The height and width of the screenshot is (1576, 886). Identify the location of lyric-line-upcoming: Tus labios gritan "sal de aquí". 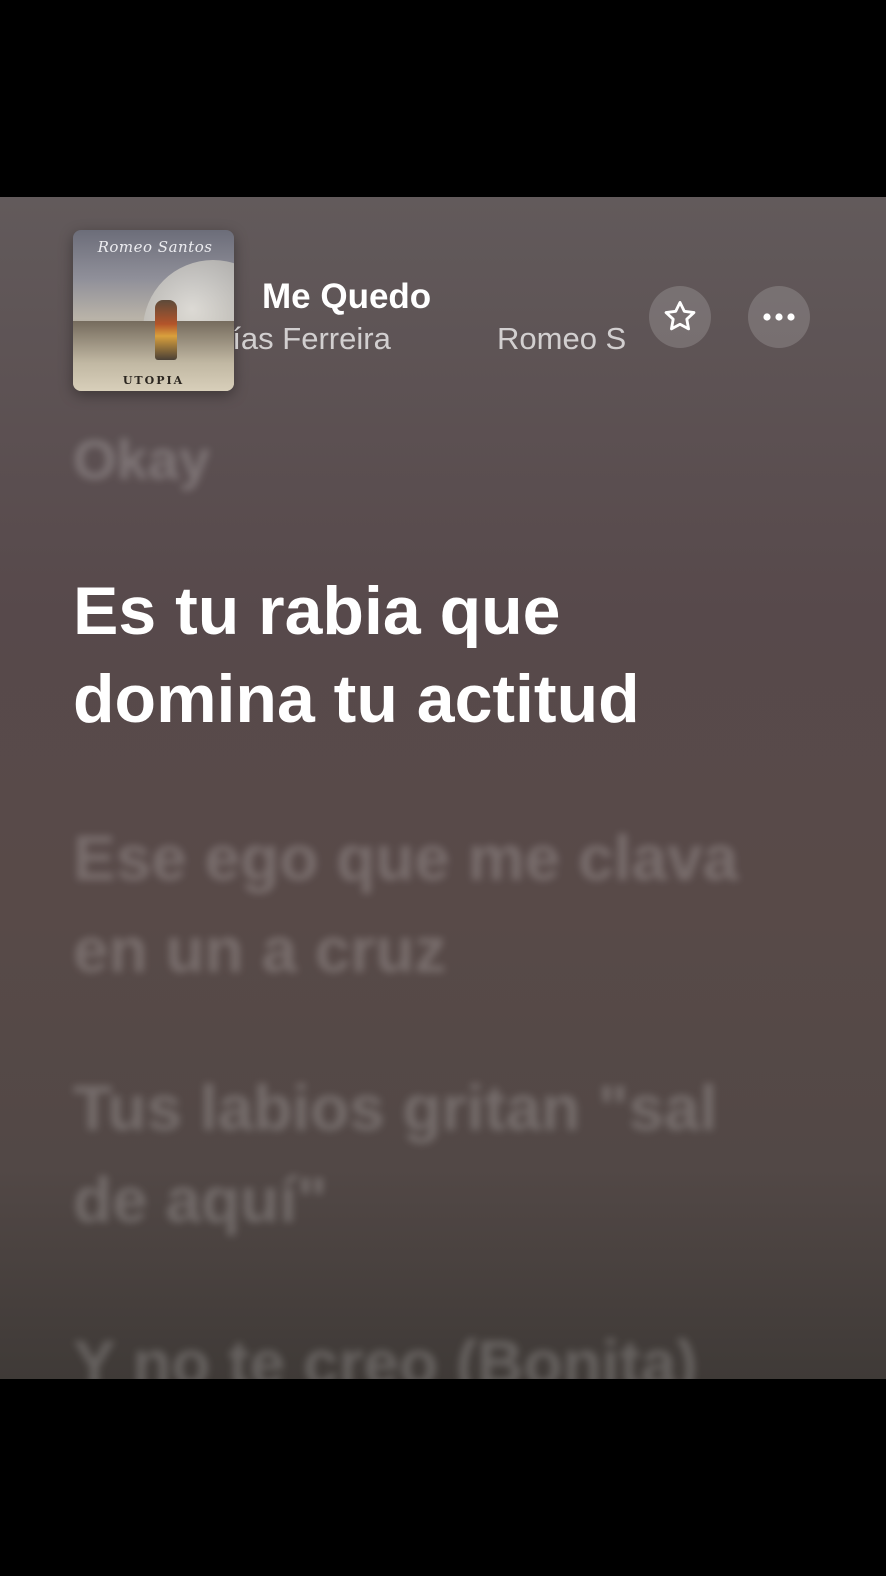
(433, 1154).